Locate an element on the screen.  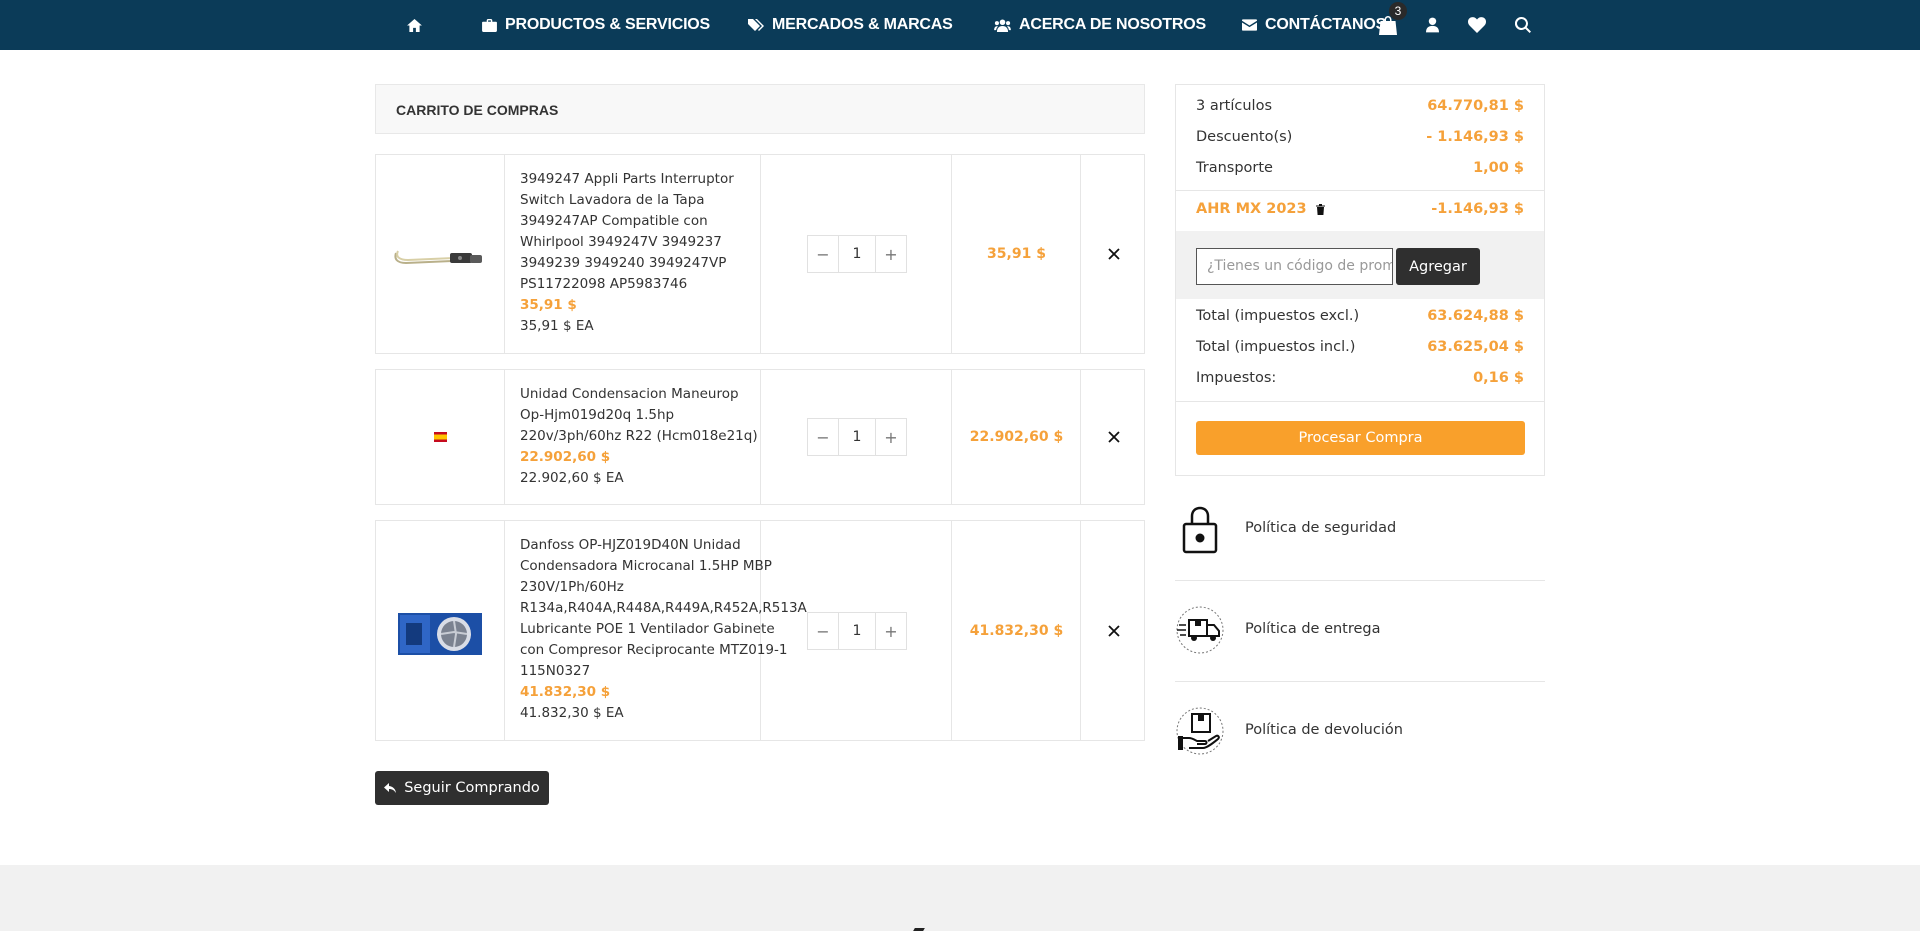
line-total: 22.902,60 $ is located at coordinates (1016, 437).